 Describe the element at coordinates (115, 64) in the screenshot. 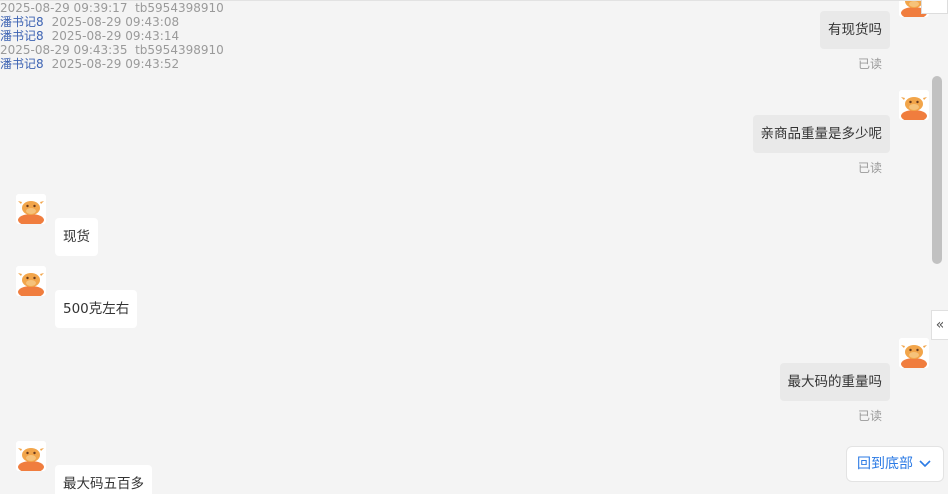

I see `message-time: 2025-08-29 09:43:52` at that location.